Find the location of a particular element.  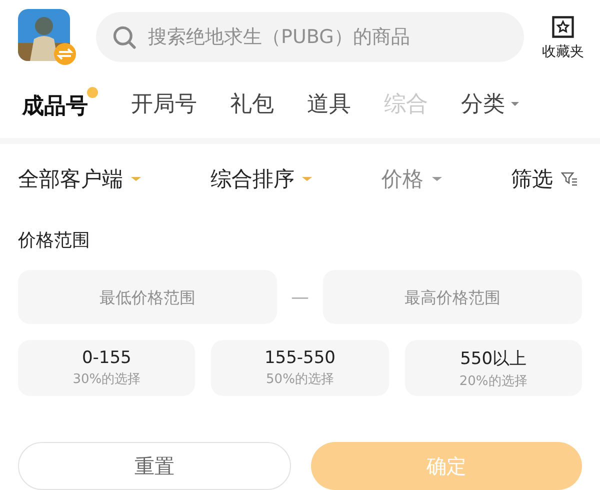

price-option: 155-550 50%的选择 is located at coordinates (300, 368).